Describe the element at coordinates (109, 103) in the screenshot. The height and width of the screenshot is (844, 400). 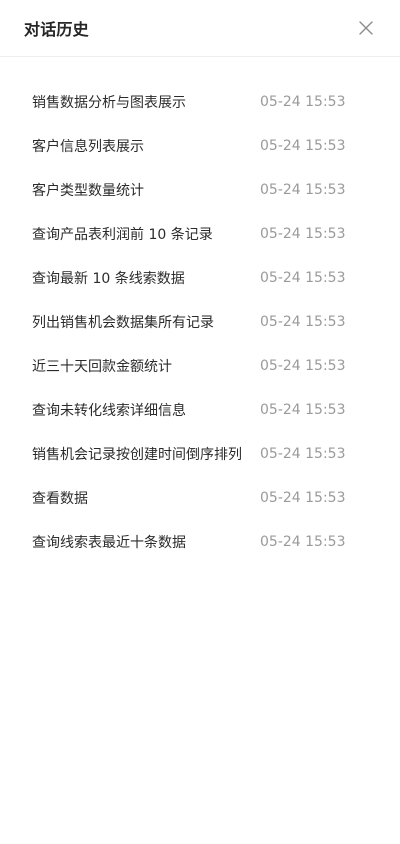
I see `history-item-title: 销售数据分析与图表展示` at that location.